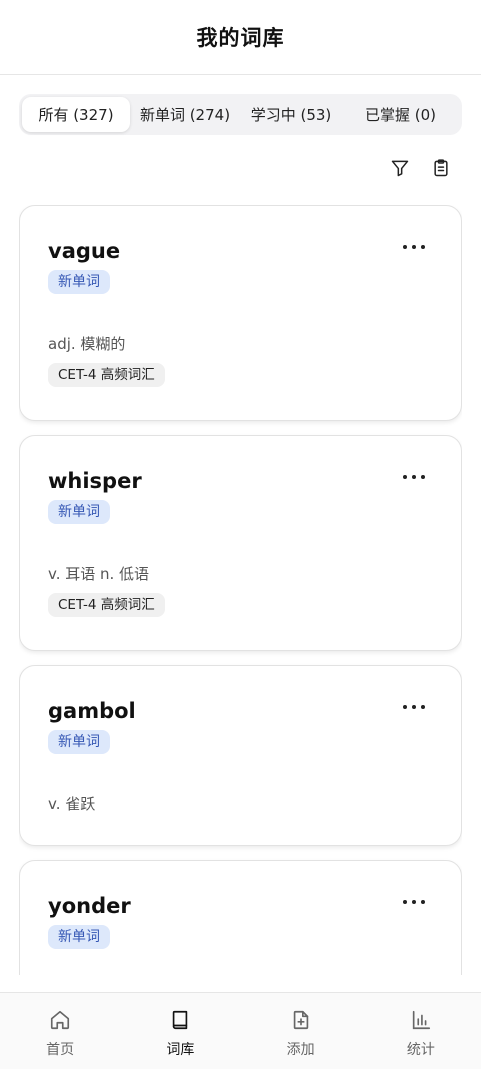 The image size is (481, 1069). I want to click on word-text: yonder, so click(89, 906).